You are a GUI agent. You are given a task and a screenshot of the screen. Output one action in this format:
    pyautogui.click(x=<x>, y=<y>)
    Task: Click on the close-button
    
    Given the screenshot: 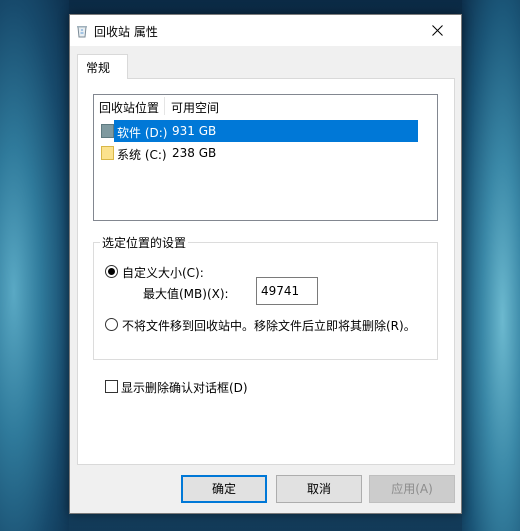 What is the action you would take?
    pyautogui.click(x=438, y=30)
    